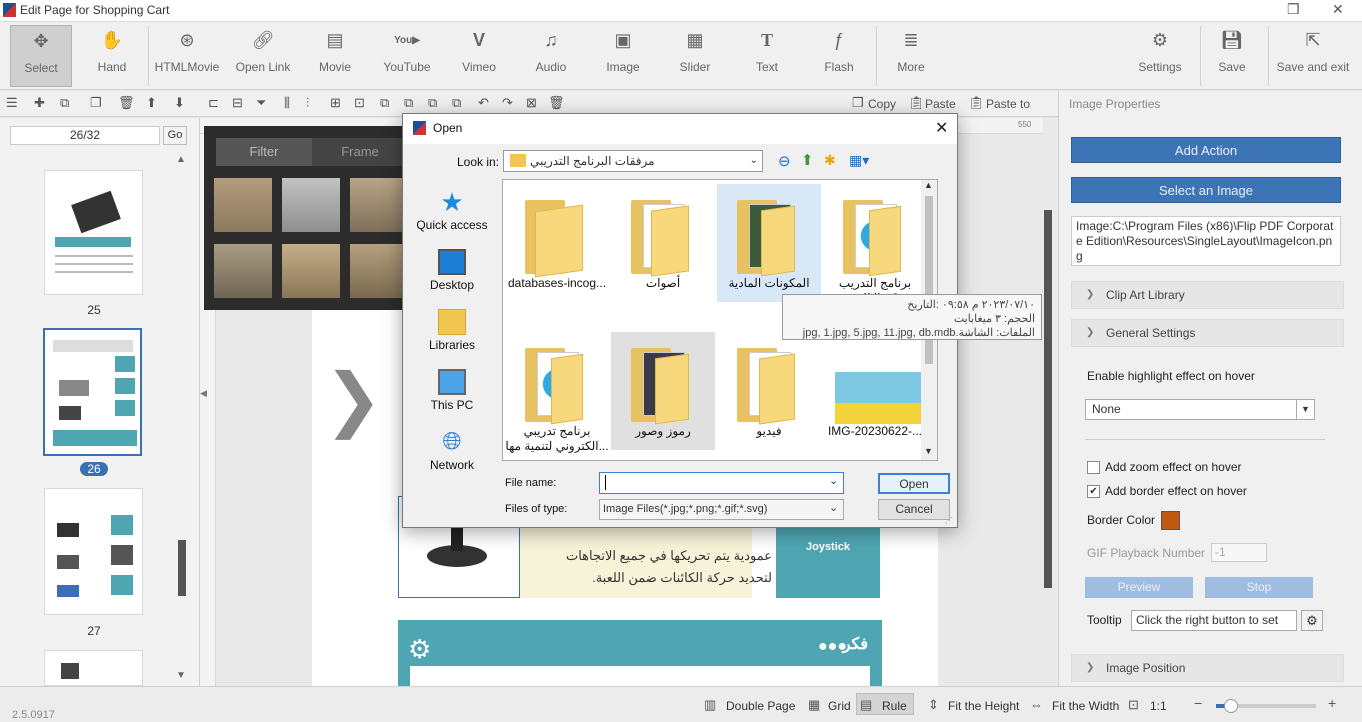 Image resolution: width=1362 pixels, height=722 pixels. I want to click on zoom-effect-checkbox, so click(1093, 467).